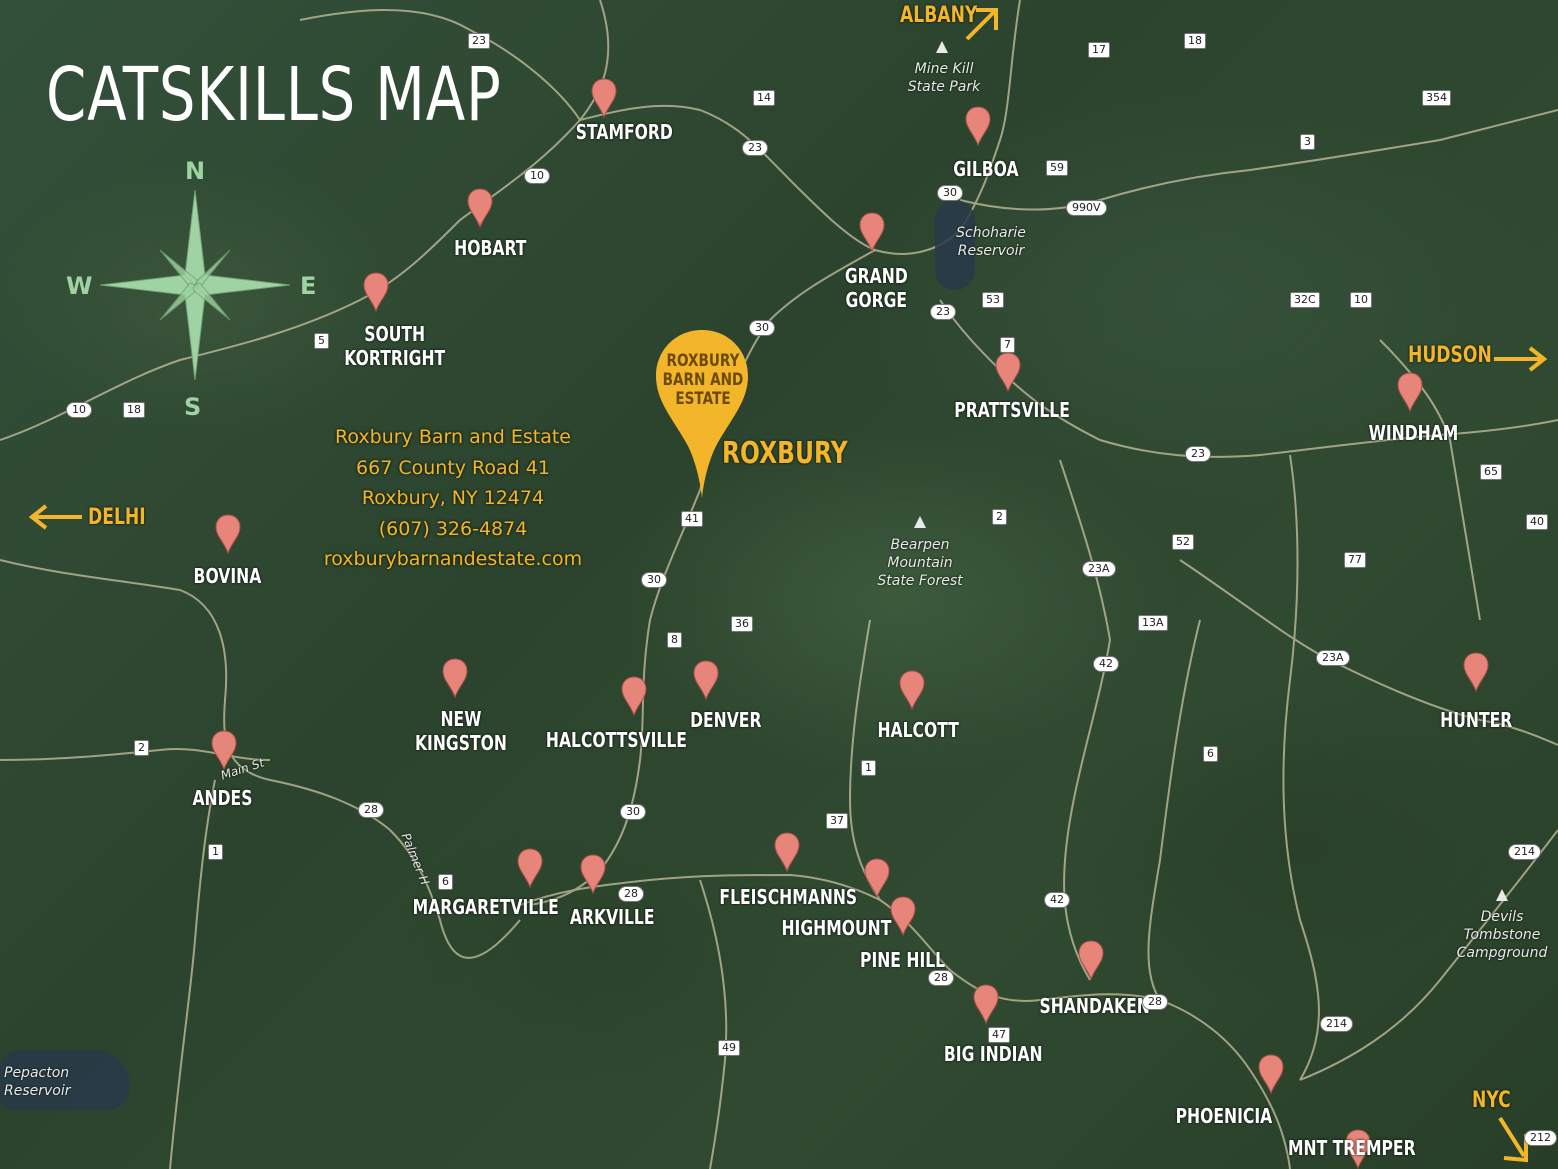  Describe the element at coordinates (616, 740) in the screenshot. I see `town-halcottsville: HALCOTTSVILLE` at that location.